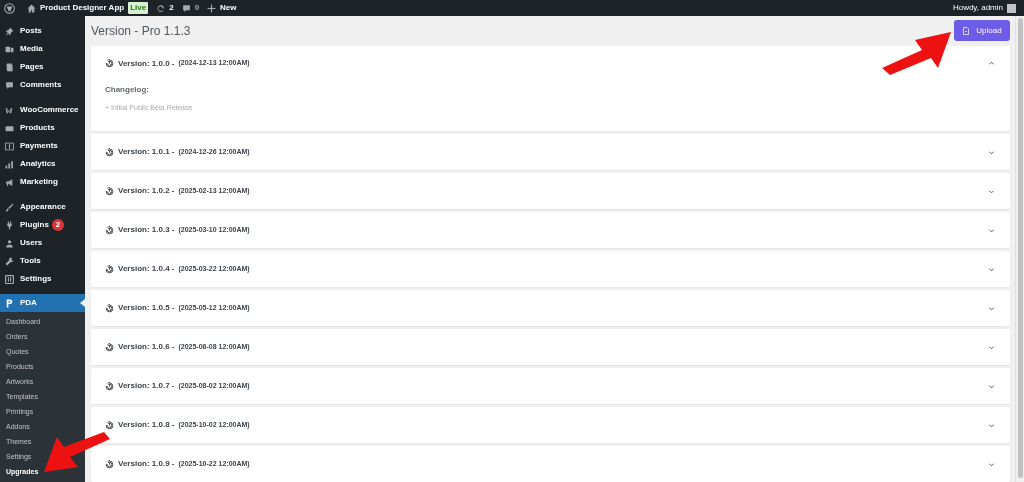 The width and height of the screenshot is (1024, 482). What do you see at coordinates (42, 182) in the screenshot?
I see `menu-item: Marketing` at bounding box center [42, 182].